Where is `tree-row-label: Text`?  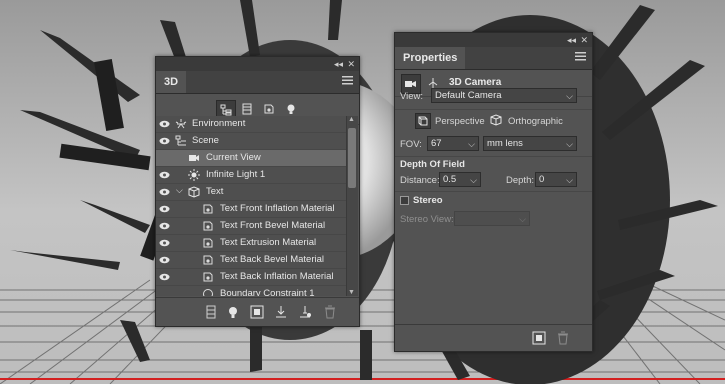 tree-row-label: Text is located at coordinates (215, 191).